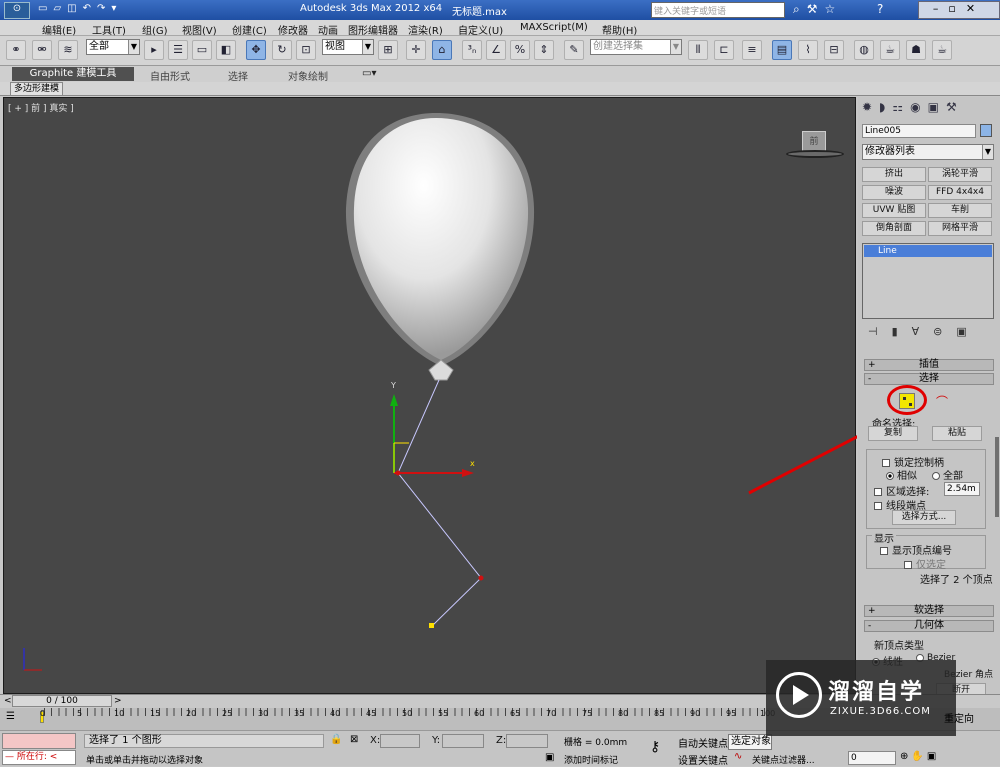 This screenshot has width=1000, height=767. What do you see at coordinates (336, 739) in the screenshot?
I see `lock-icon: 🔒` at bounding box center [336, 739].